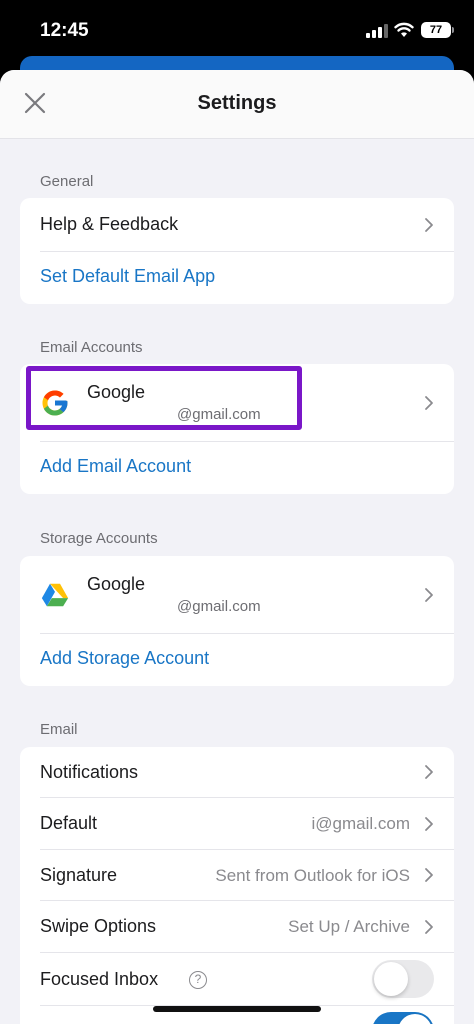  Describe the element at coordinates (124, 658) in the screenshot. I see `add-storage-account-link: Add Storage Account` at that location.